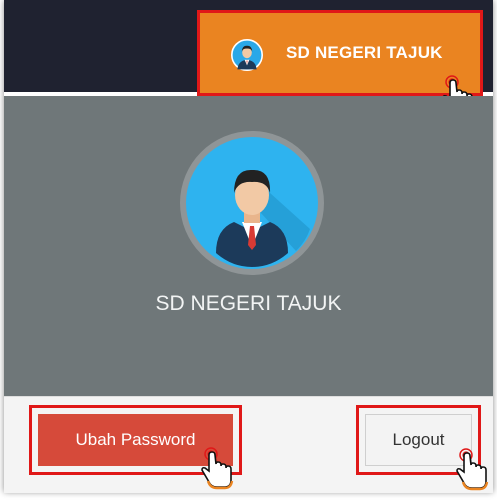 The width and height of the screenshot is (497, 500). I want to click on change-password-label: Ubah Password, so click(135, 440).